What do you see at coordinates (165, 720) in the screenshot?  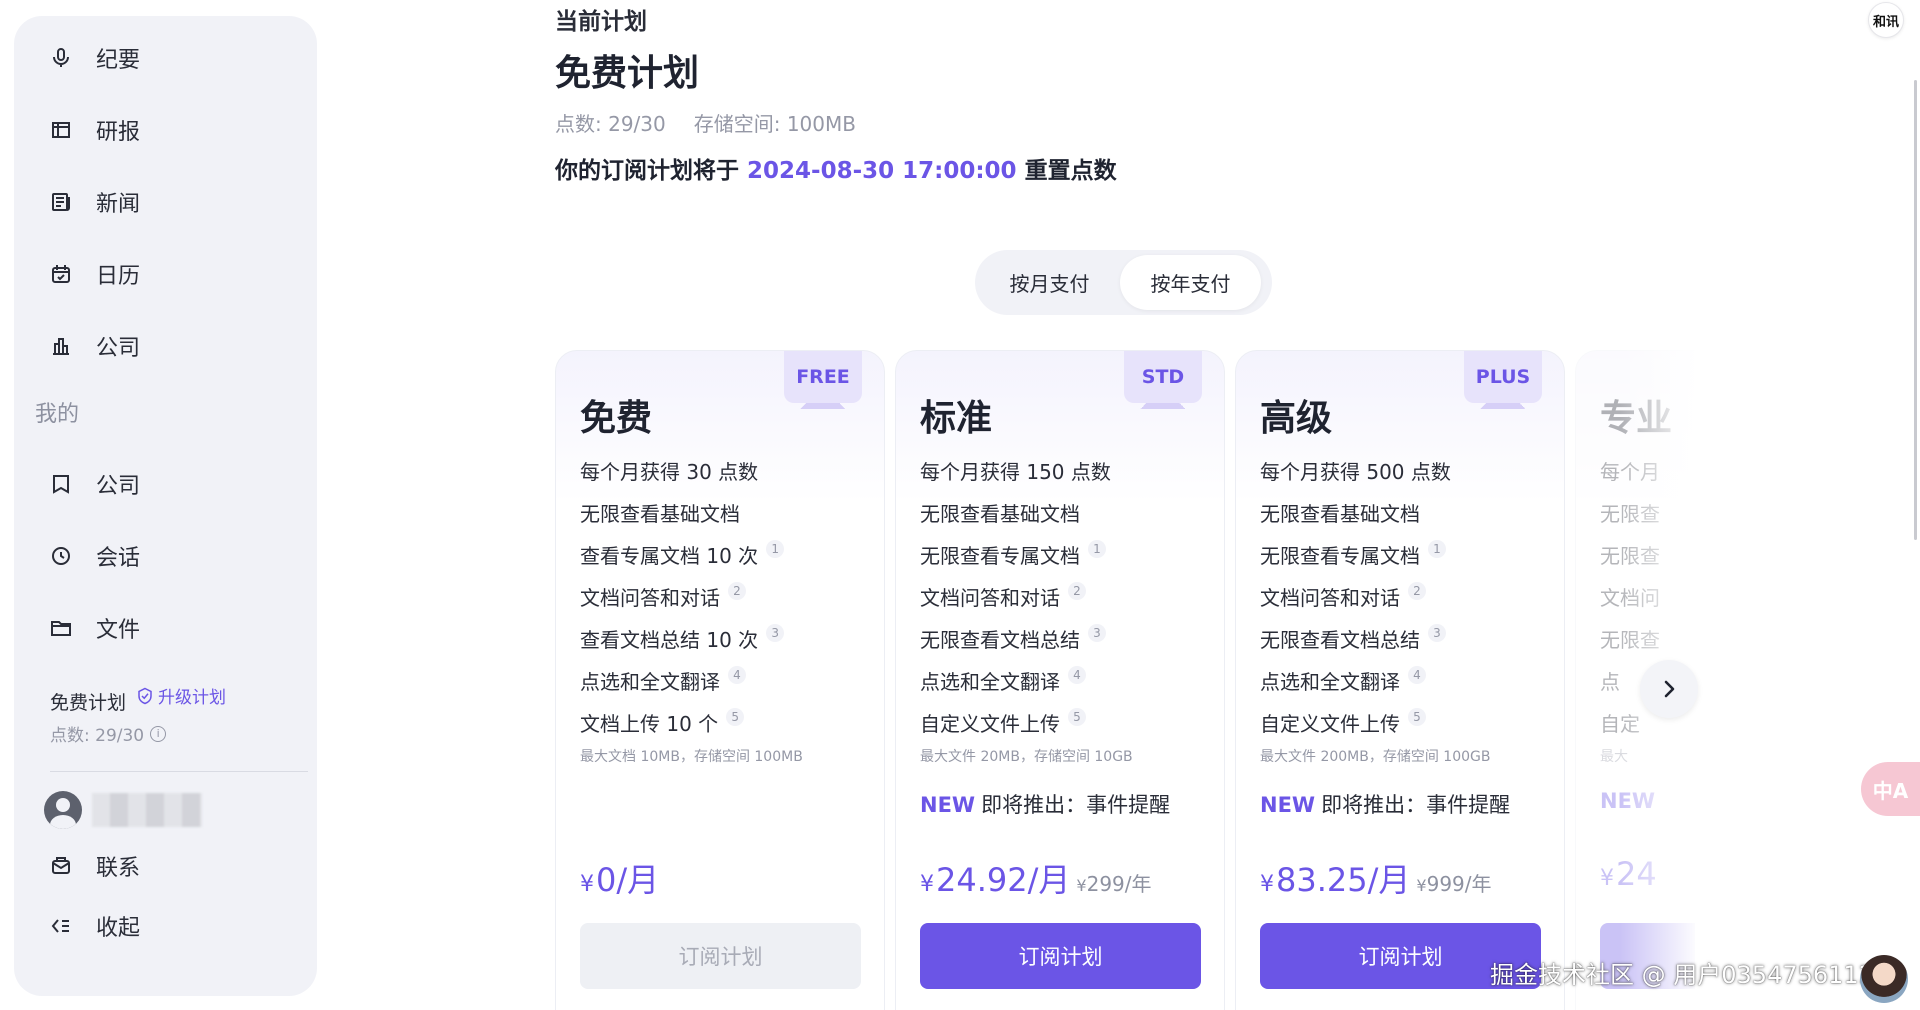 I see `sidebar-plan-box: 免费计划 升级计划 点数: 29/30 i` at bounding box center [165, 720].